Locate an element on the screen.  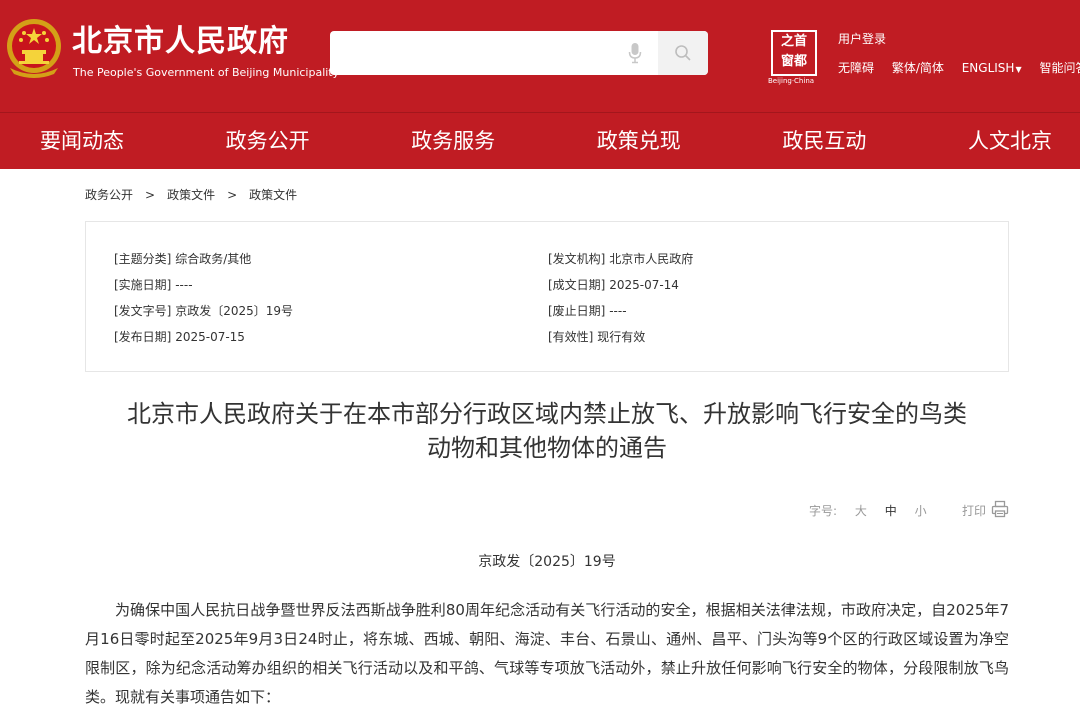
logo-subtitle: Beijing·China is located at coordinates (791, 81).